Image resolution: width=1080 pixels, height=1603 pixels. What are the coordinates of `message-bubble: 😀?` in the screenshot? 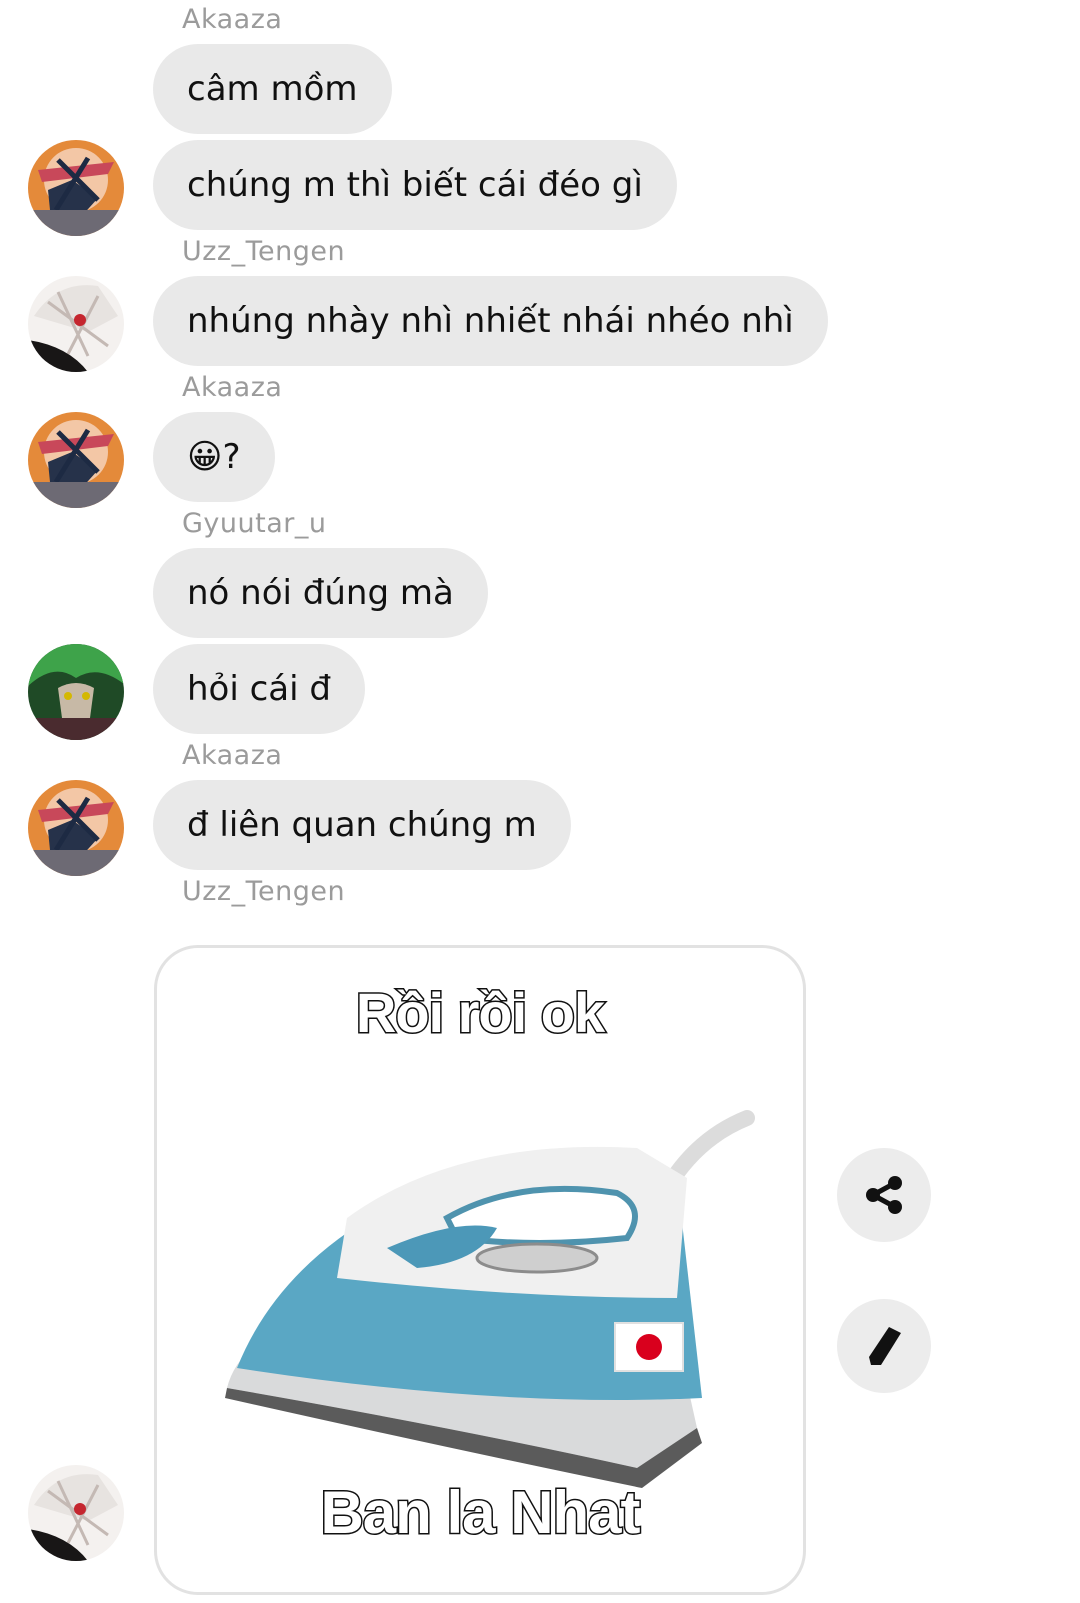 It's located at (214, 457).